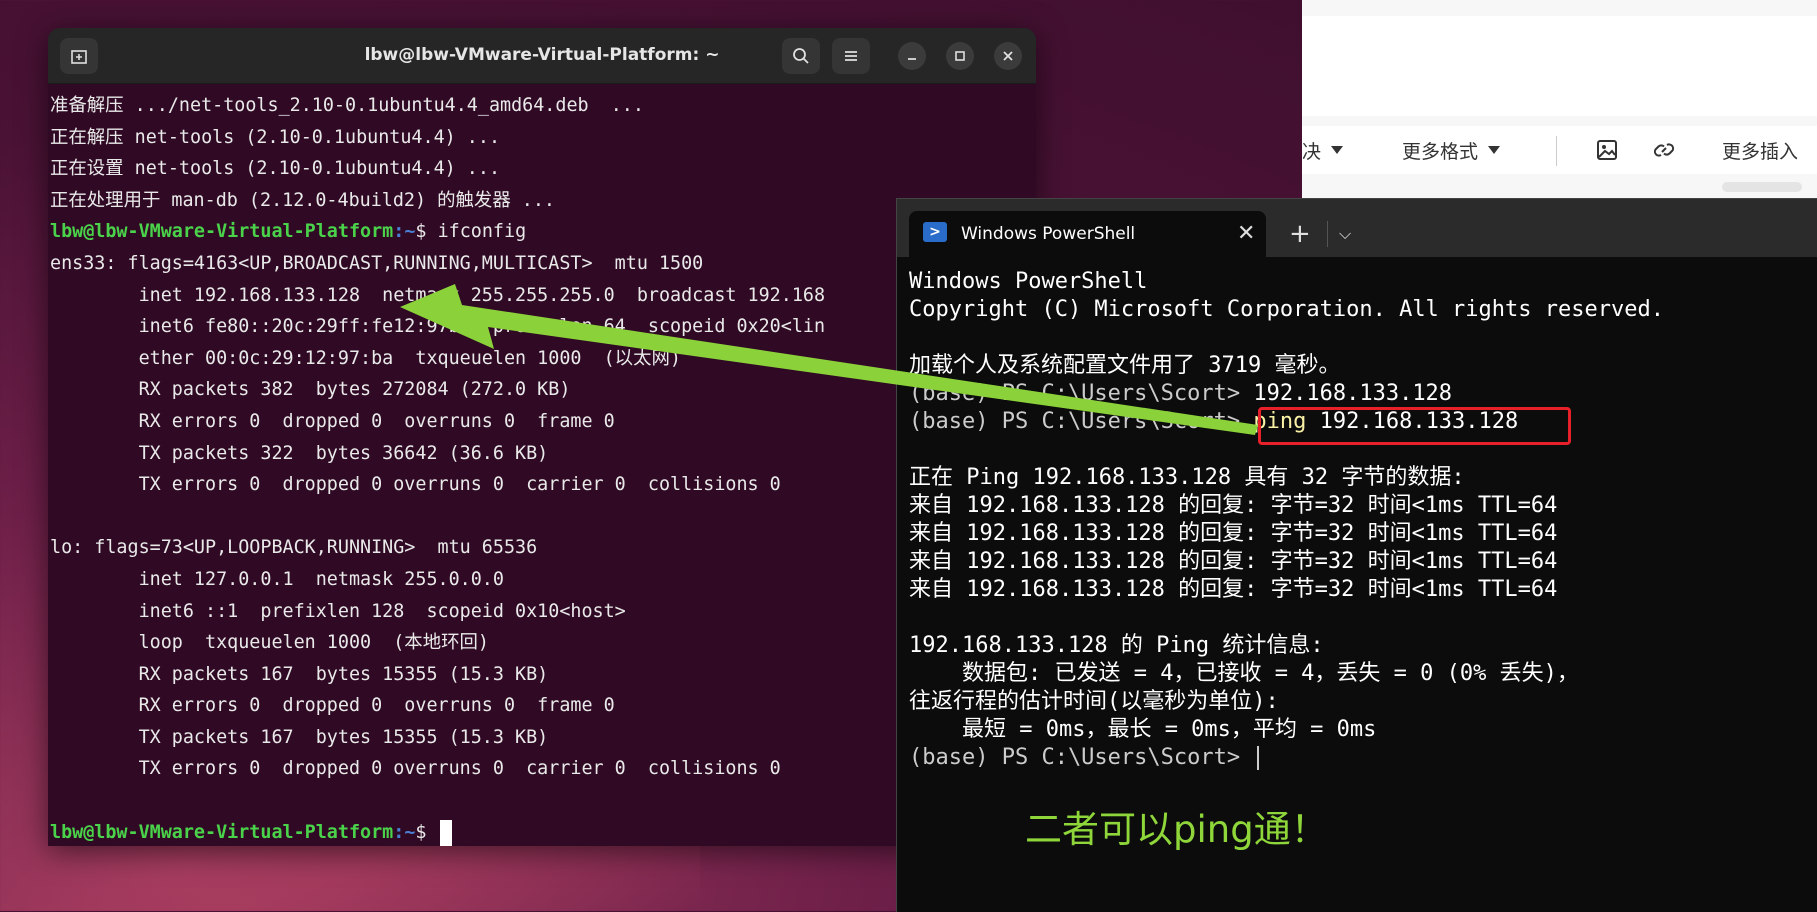  Describe the element at coordinates (1451, 150) in the screenshot. I see `more-formats-dropdown: 更多格式` at that location.